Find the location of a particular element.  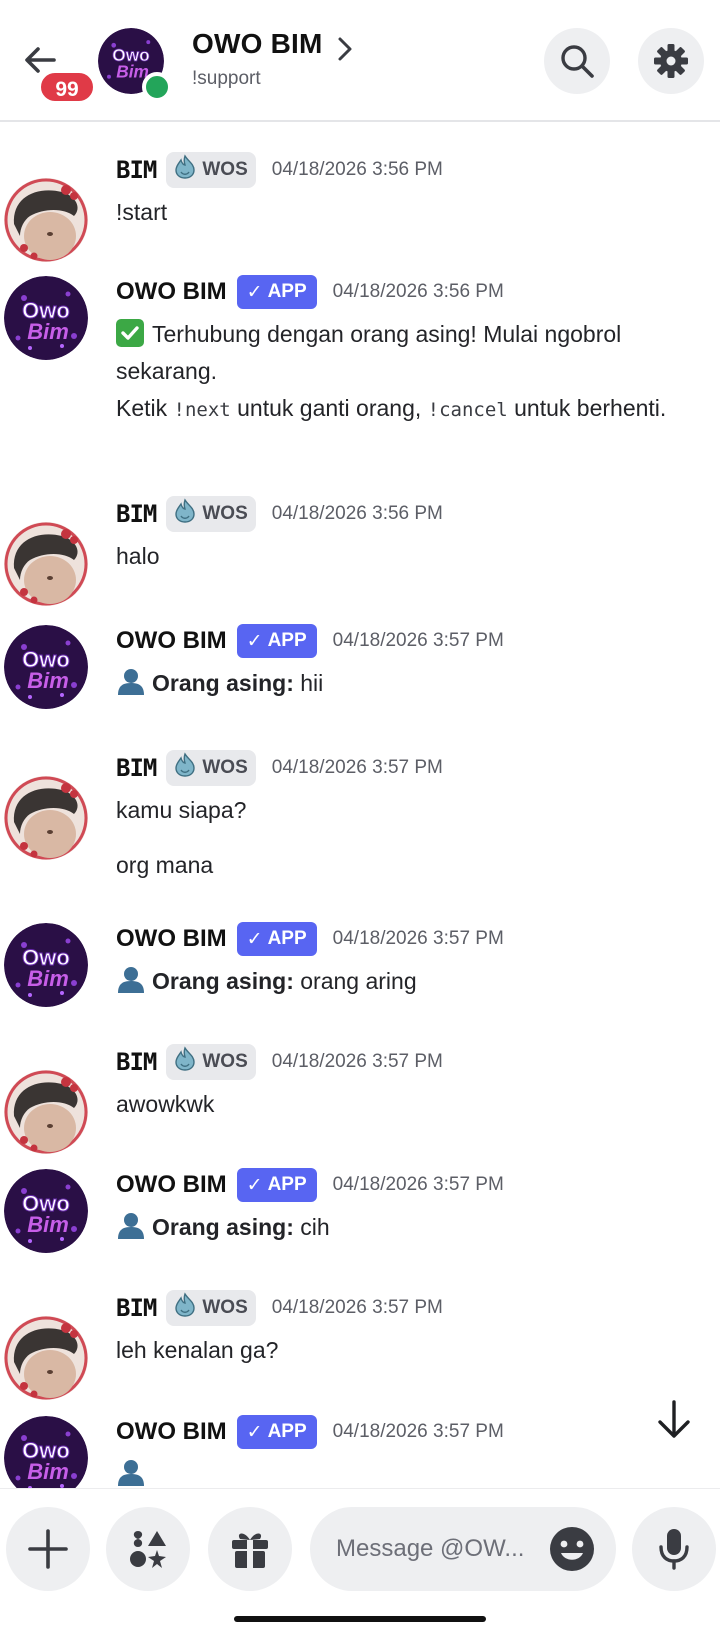

message-text: hii is located at coordinates (308, 683).